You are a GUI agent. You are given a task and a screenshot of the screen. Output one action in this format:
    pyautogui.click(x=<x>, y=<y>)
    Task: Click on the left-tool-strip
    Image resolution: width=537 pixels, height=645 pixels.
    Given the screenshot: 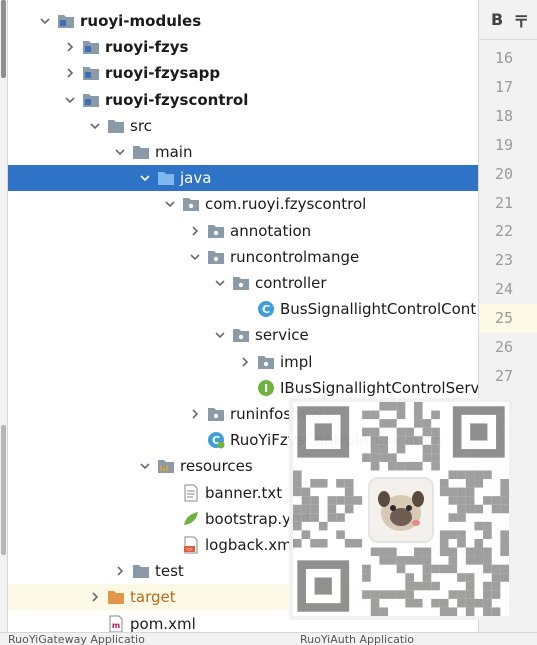 What is the action you would take?
    pyautogui.click(x=4, y=322)
    